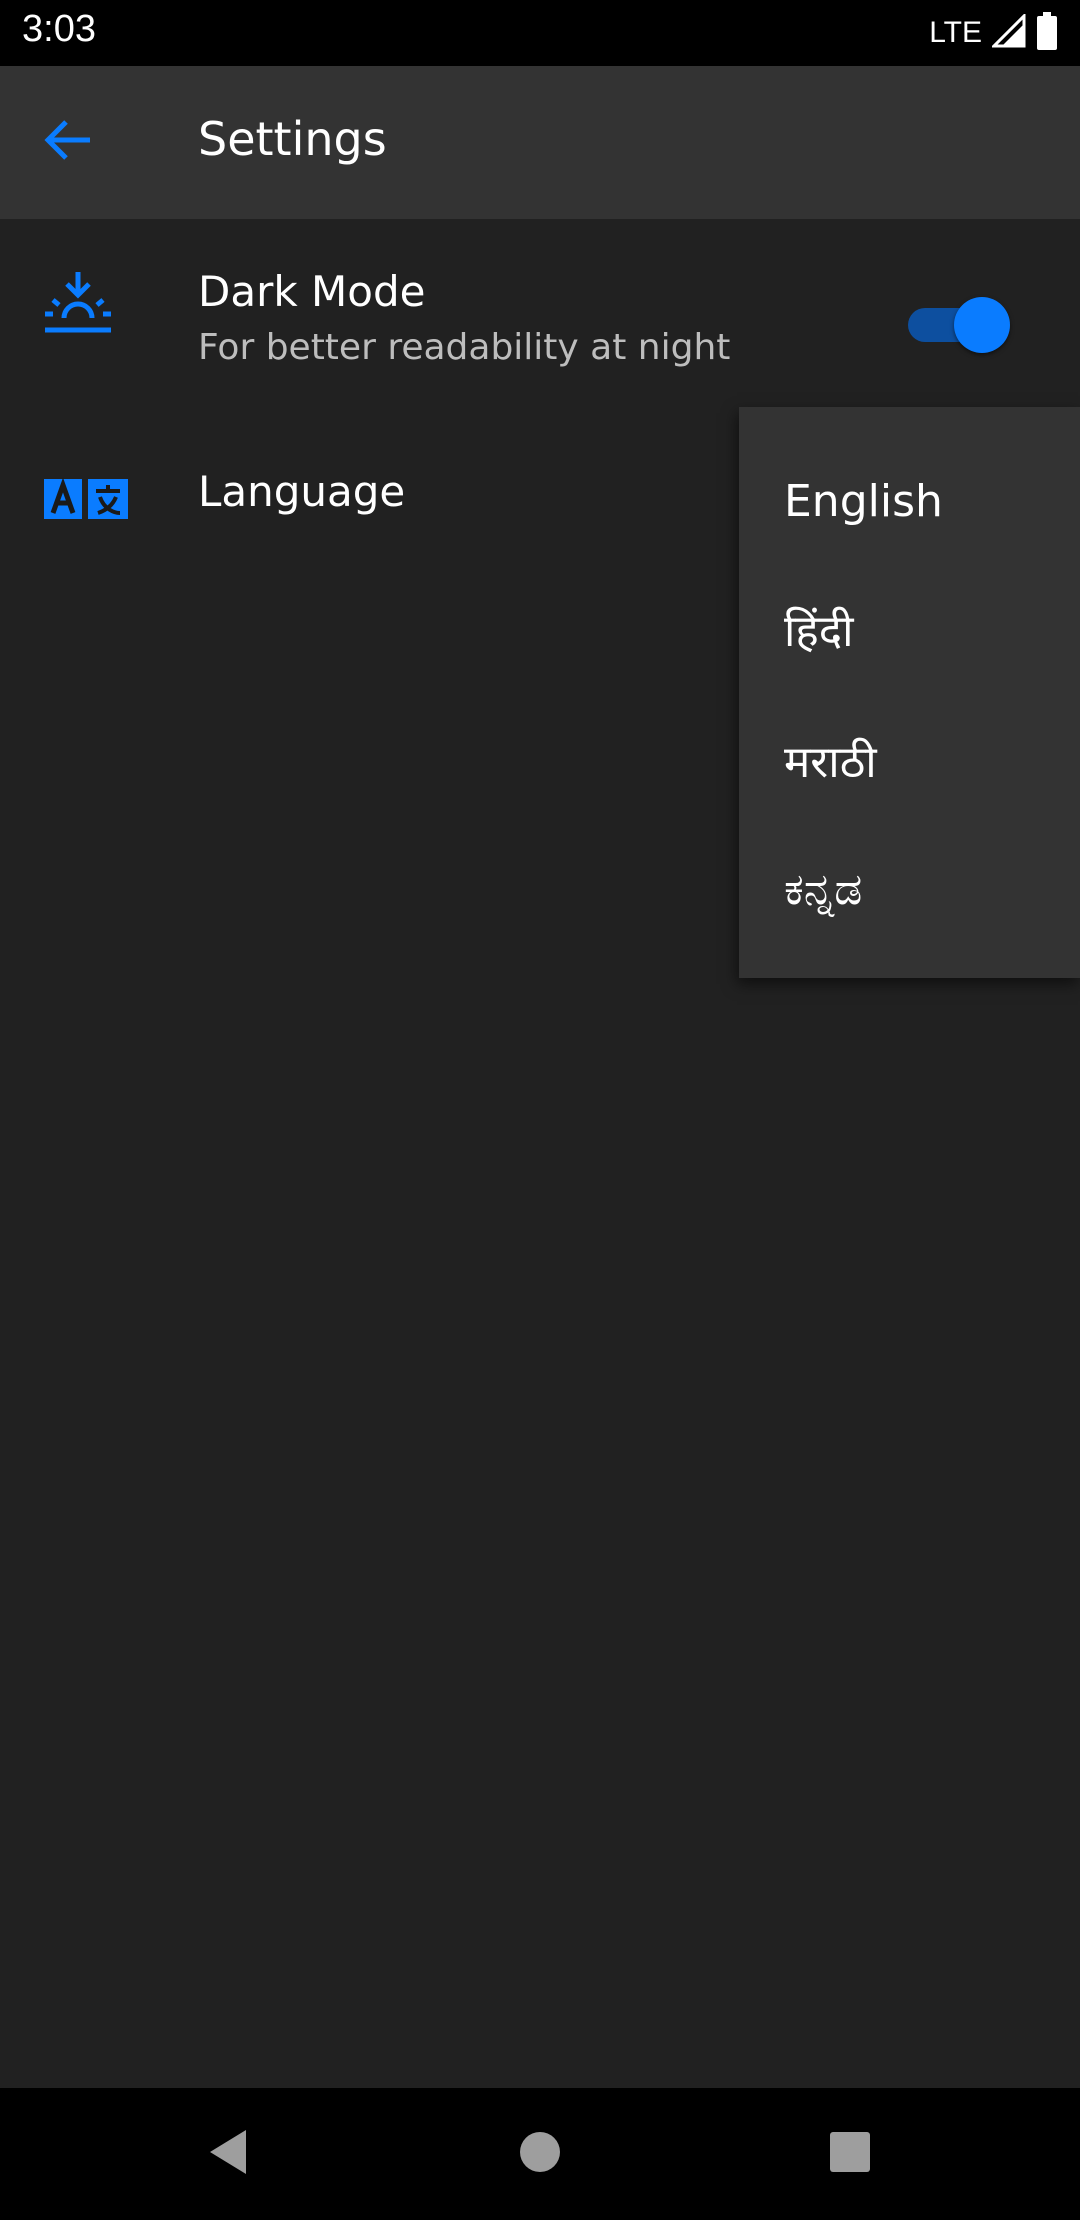  Describe the element at coordinates (909, 629) in the screenshot. I see `language-option-hindi: हिंदी` at that location.